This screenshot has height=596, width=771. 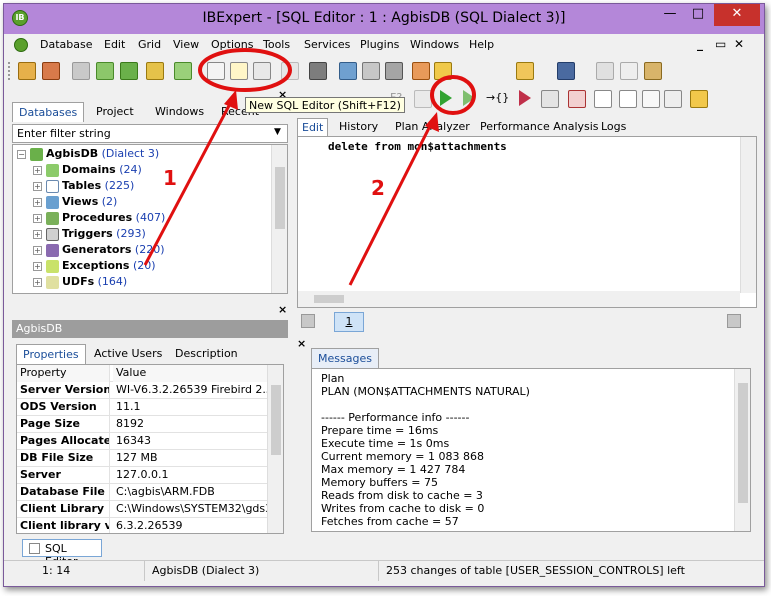 I want to click on arrow-1-head, so click(x=231, y=100).